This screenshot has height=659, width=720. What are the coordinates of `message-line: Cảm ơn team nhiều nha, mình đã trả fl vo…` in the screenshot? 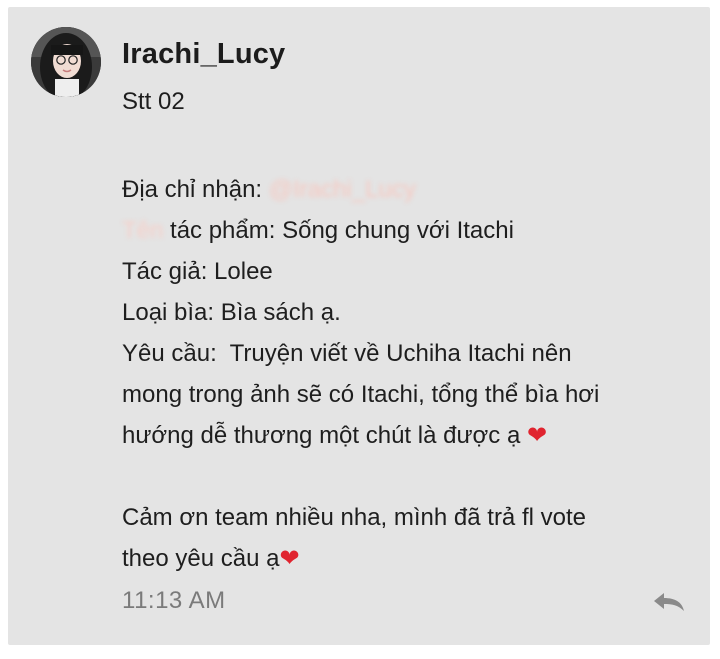 It's located at (354, 517).